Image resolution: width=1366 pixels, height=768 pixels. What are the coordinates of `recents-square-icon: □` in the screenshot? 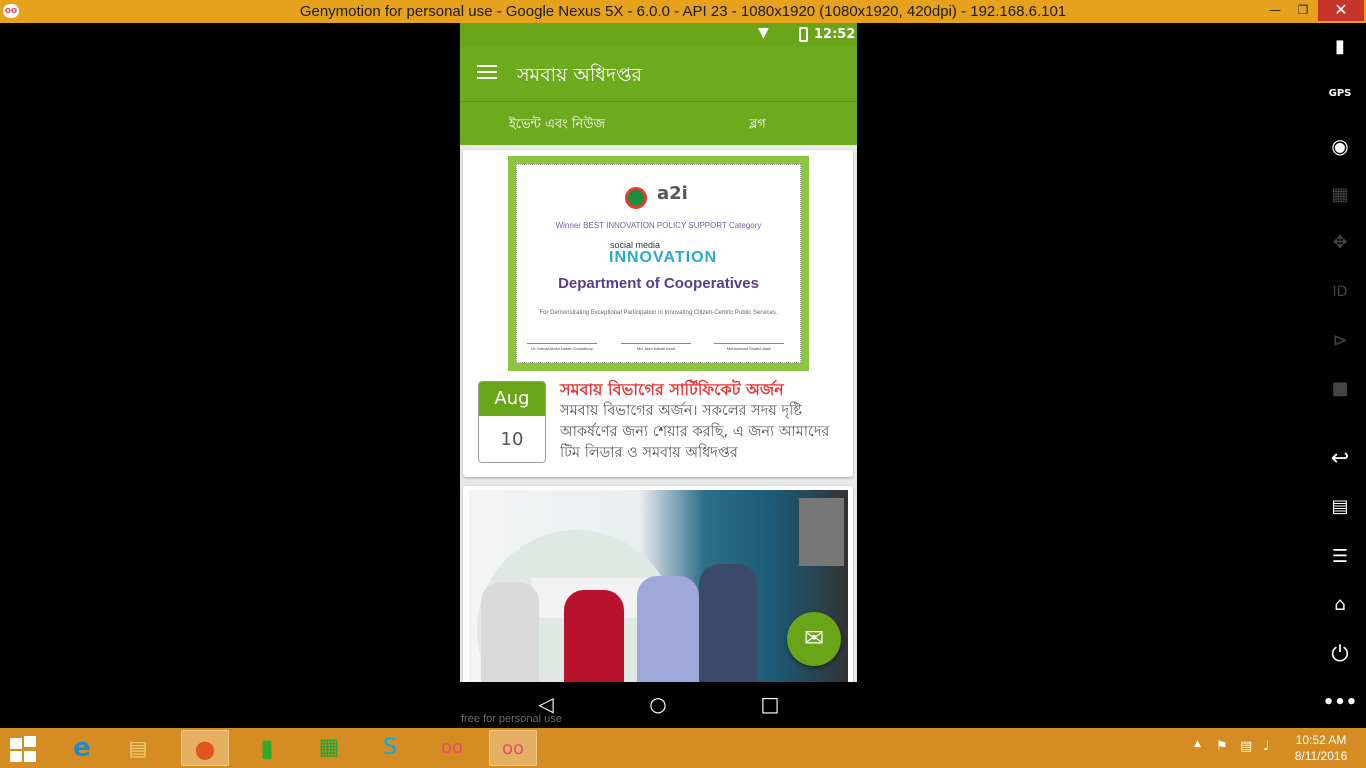 It's located at (770, 704).